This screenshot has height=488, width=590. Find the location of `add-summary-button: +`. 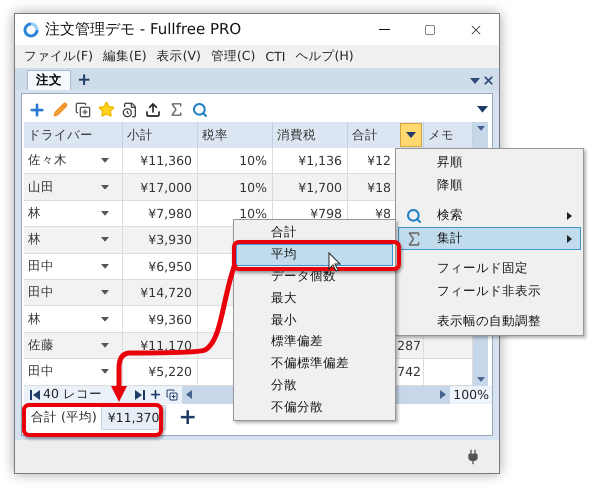

add-summary-button: + is located at coordinates (187, 417).